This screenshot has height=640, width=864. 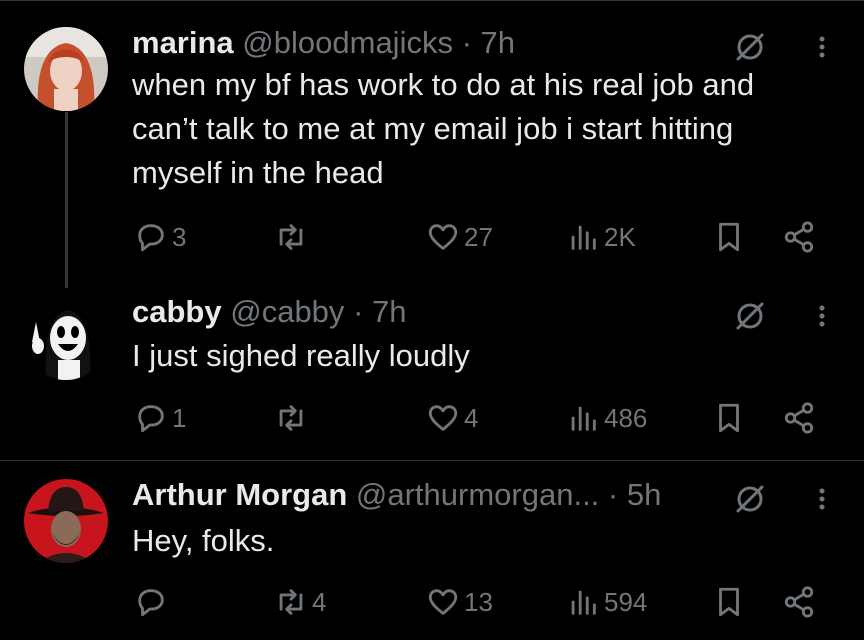 What do you see at coordinates (301, 355) in the screenshot?
I see `tweet-text-line: I just sighed really loudly` at bounding box center [301, 355].